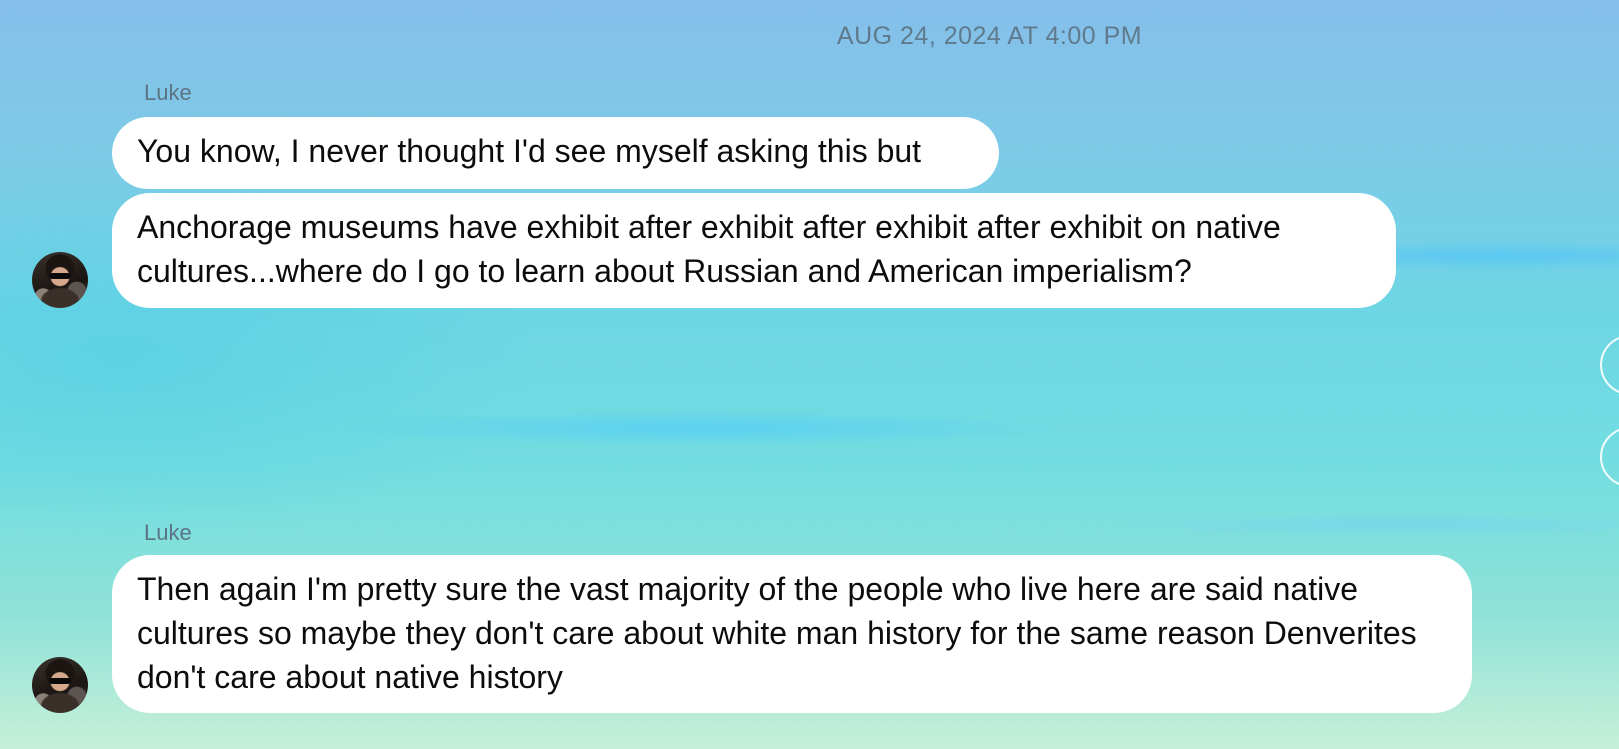  Describe the element at coordinates (989, 36) in the screenshot. I see `message-timestamp: AUG 24, 2024 AT 4:00 PM` at that location.